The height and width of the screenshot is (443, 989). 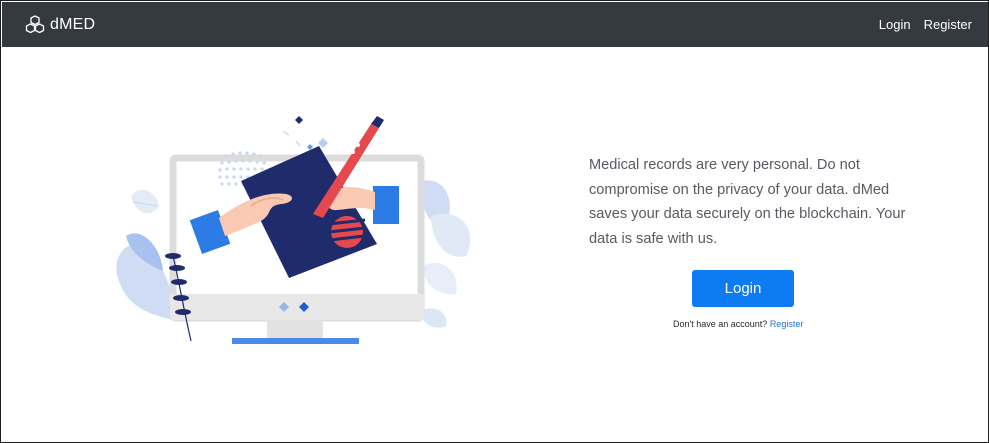 What do you see at coordinates (495, 24) in the screenshot?
I see `navbar: dMED Login Register` at bounding box center [495, 24].